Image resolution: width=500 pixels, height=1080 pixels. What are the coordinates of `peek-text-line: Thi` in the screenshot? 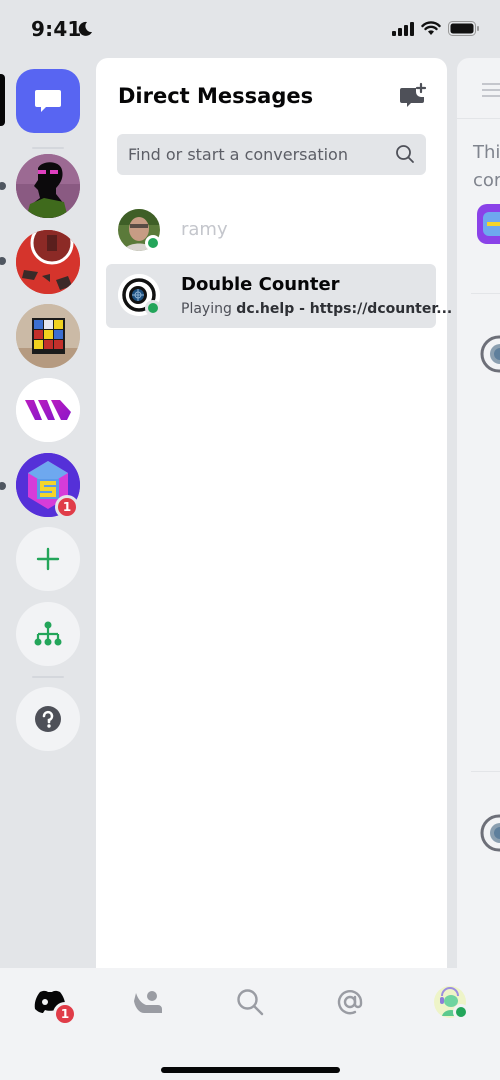 It's located at (486, 152).